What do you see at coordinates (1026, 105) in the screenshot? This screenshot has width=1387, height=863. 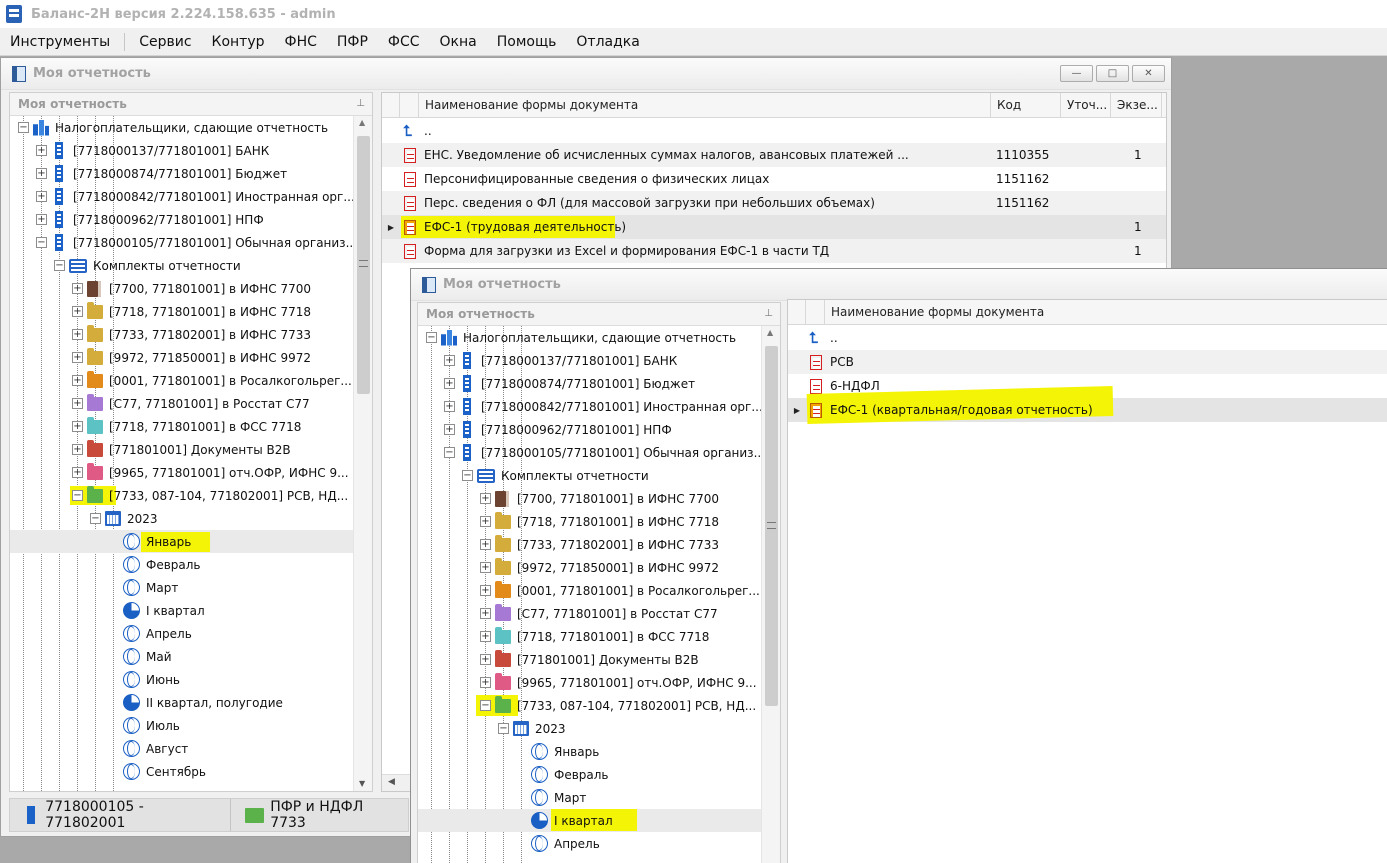 I see `column-header-code: Код` at bounding box center [1026, 105].